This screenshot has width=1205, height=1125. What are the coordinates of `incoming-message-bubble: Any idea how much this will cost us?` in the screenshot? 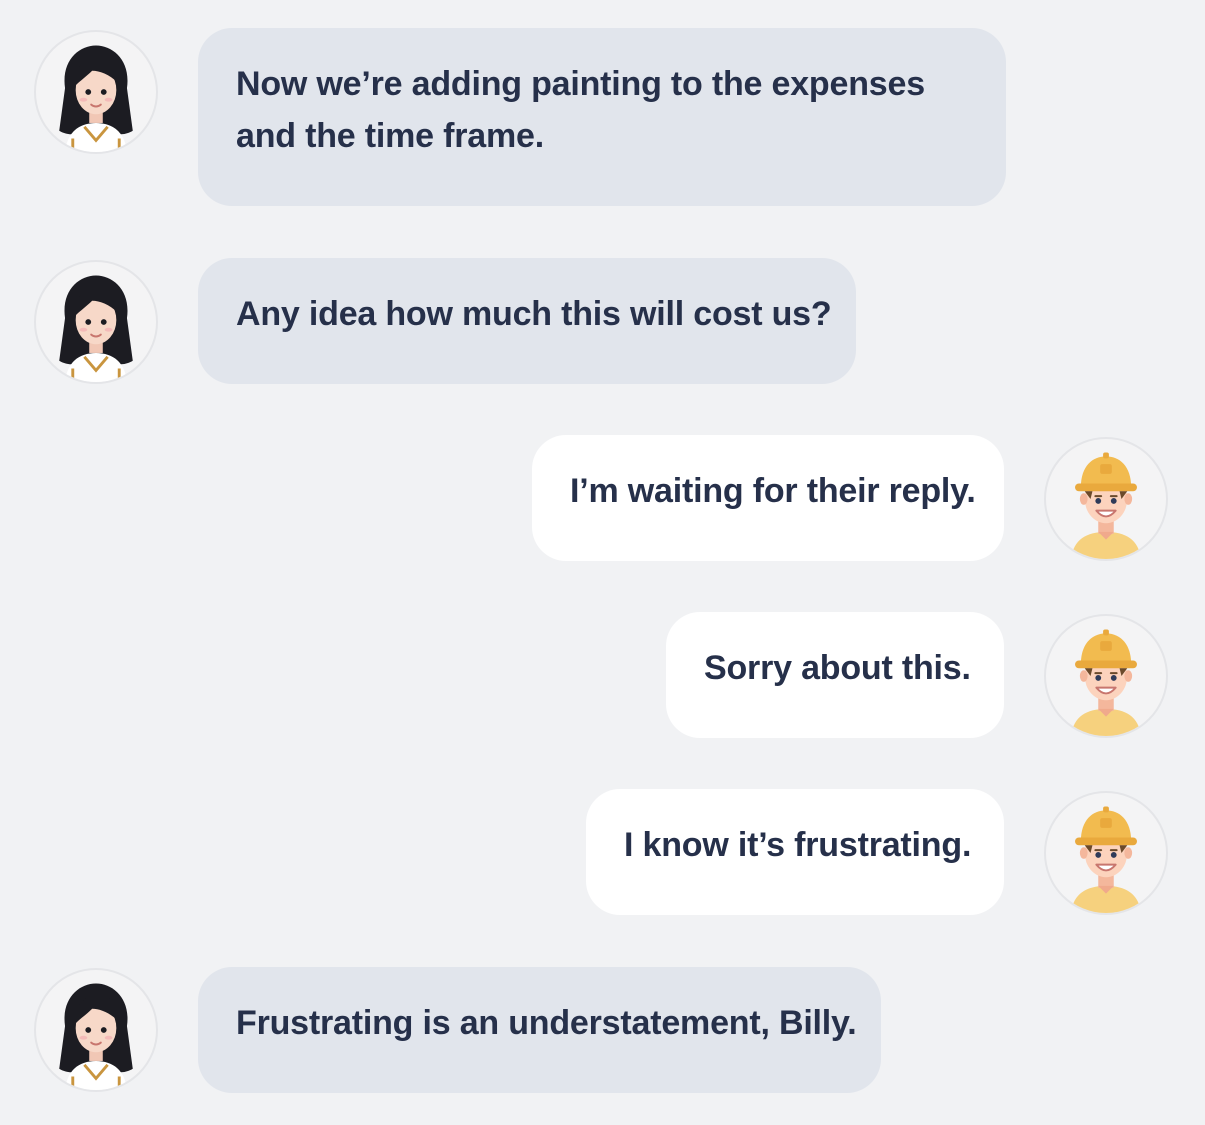 It's located at (527, 321).